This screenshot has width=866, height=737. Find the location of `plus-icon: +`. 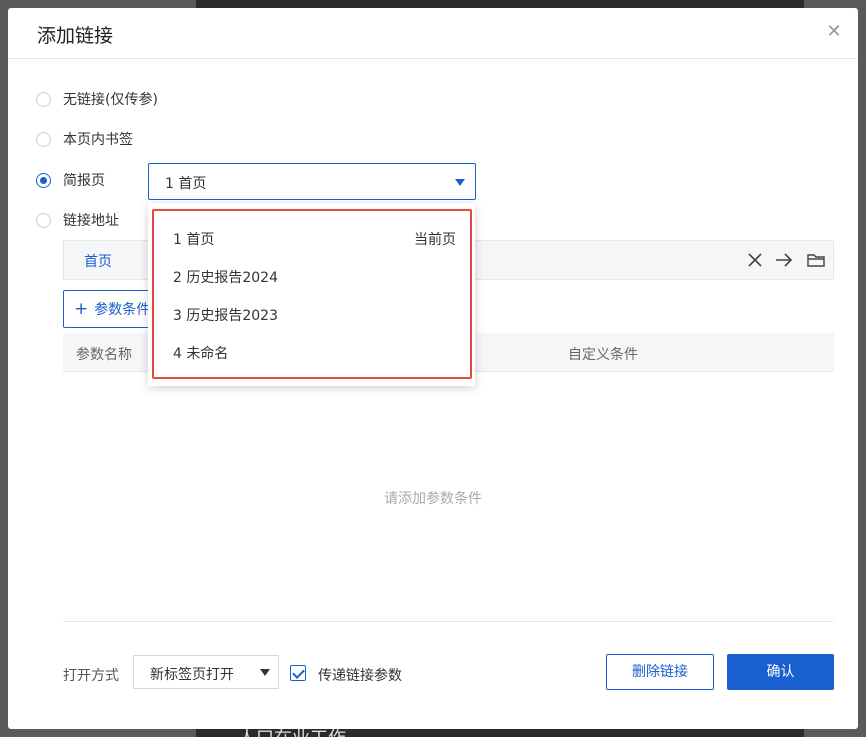

plus-icon: + is located at coordinates (81, 309).